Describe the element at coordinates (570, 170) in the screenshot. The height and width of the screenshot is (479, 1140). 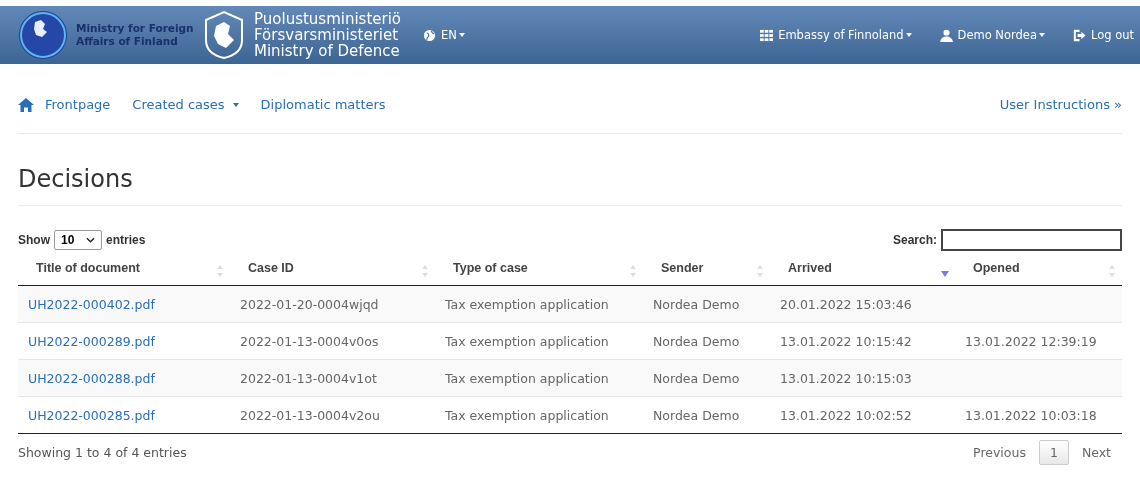
I see `page-title: Decisions` at that location.